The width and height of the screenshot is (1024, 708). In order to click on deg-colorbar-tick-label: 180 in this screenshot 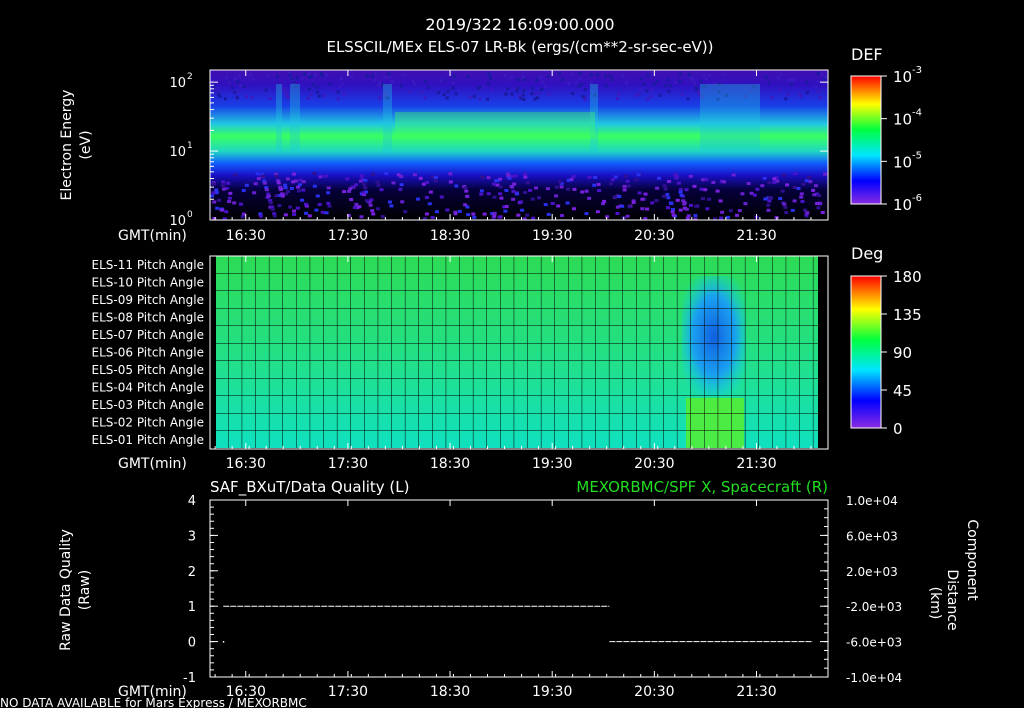, I will do `click(907, 277)`.